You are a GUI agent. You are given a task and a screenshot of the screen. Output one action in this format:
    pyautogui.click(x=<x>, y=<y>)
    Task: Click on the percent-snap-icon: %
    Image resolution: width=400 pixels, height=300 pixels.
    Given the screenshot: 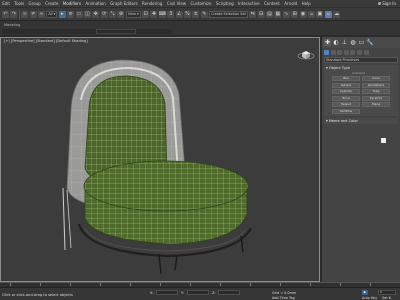 What is the action you would take?
    pyautogui.click(x=188, y=14)
    